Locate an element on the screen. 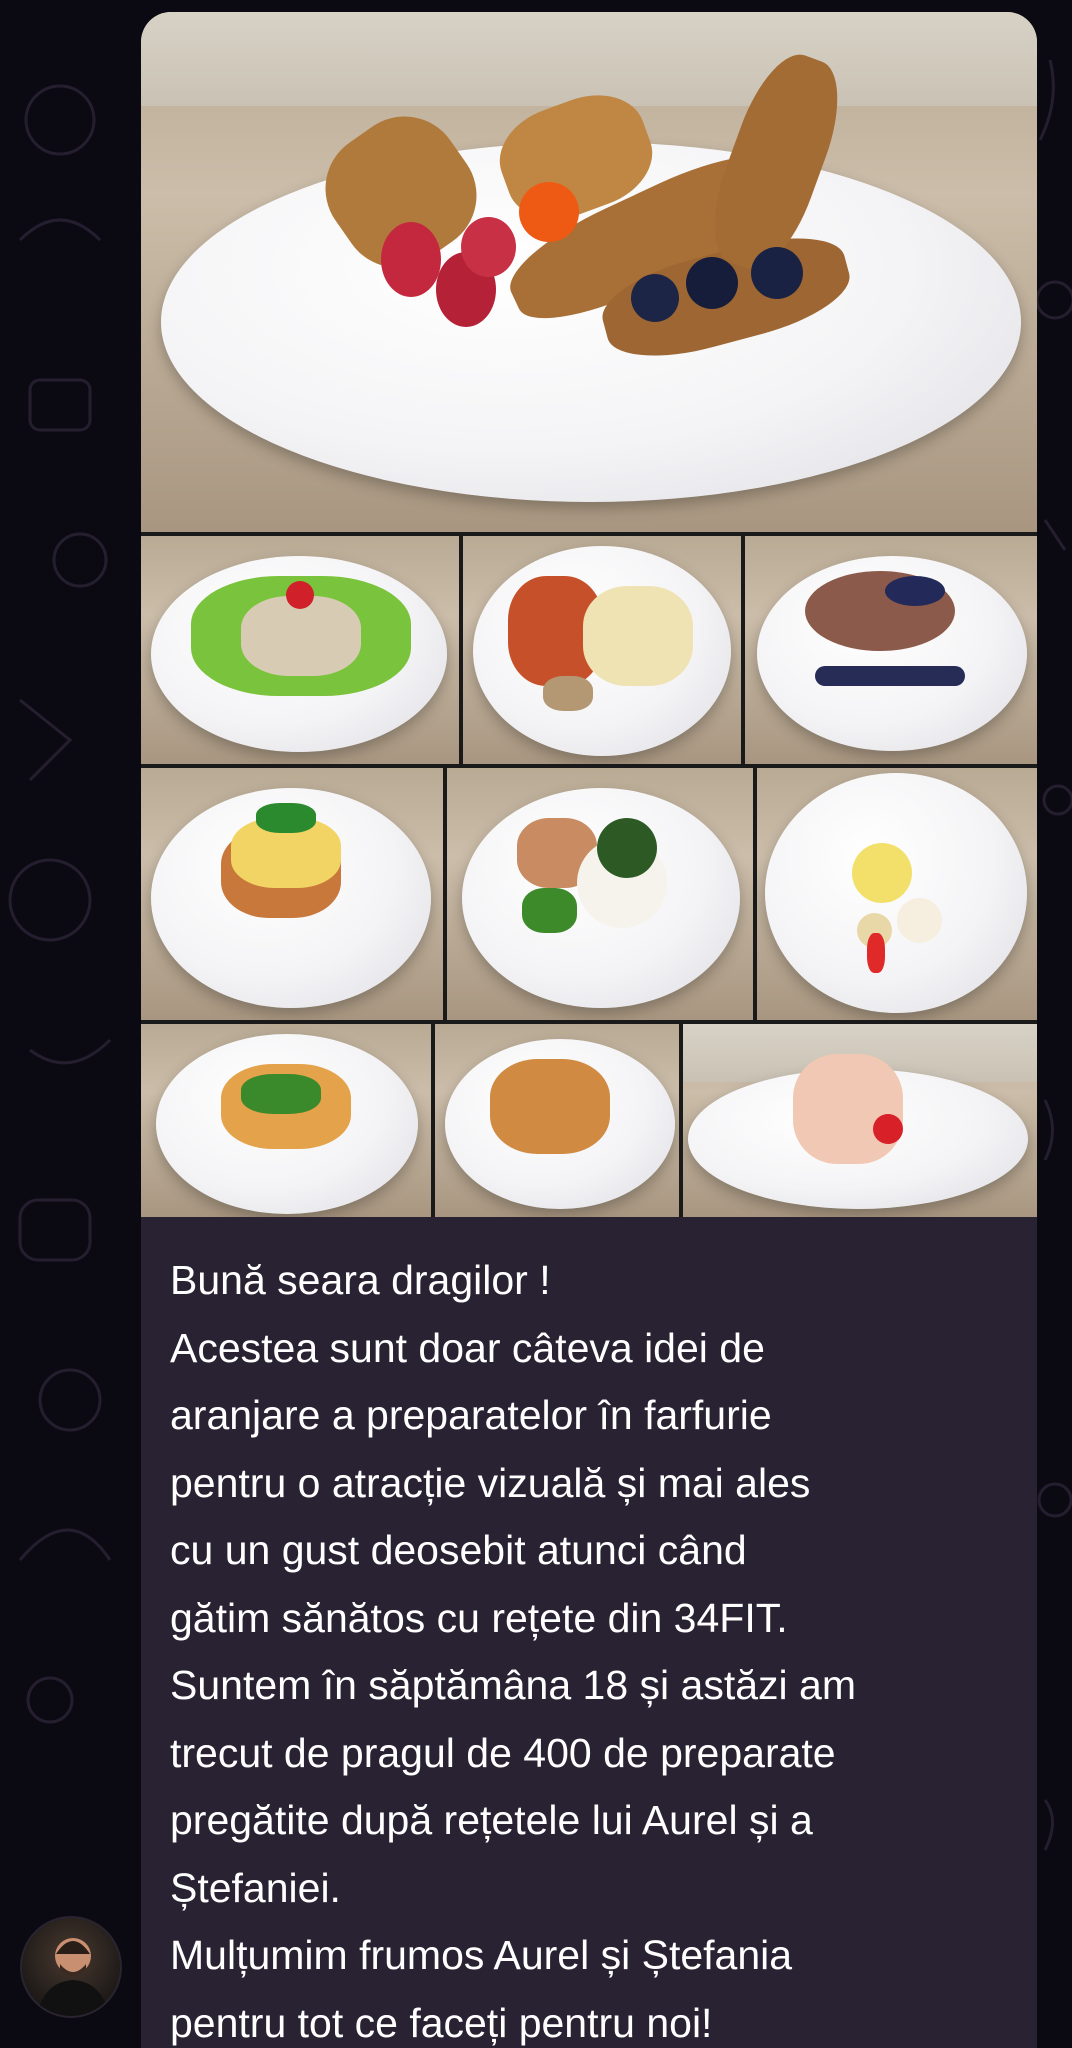 This screenshot has width=1072, height=2048. chicken-rice-photo is located at coordinates (600, 894).